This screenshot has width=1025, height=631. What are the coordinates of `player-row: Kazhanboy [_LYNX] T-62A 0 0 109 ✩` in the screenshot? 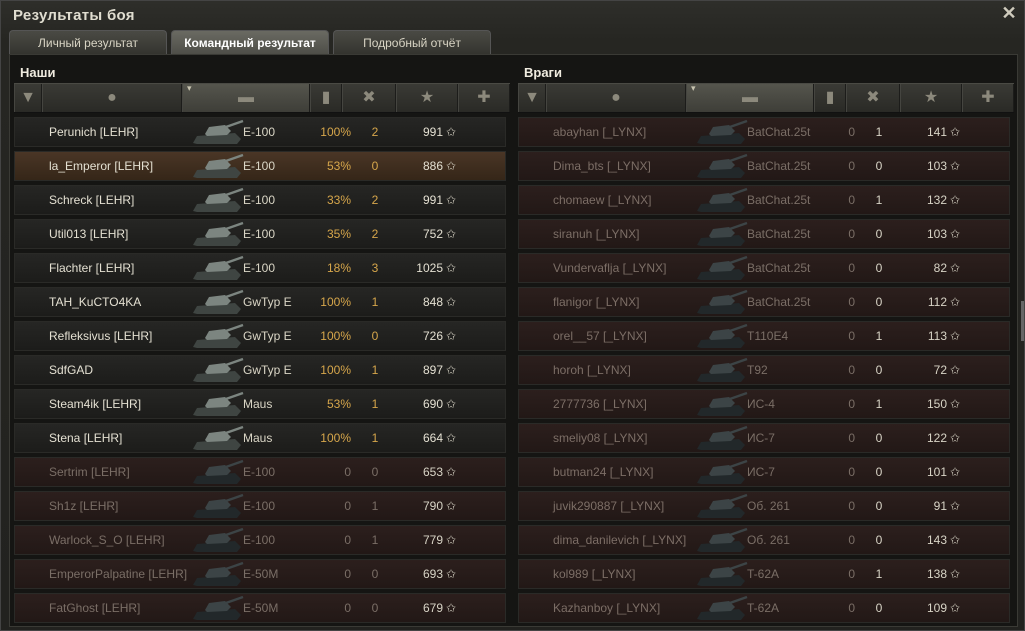 It's located at (764, 608).